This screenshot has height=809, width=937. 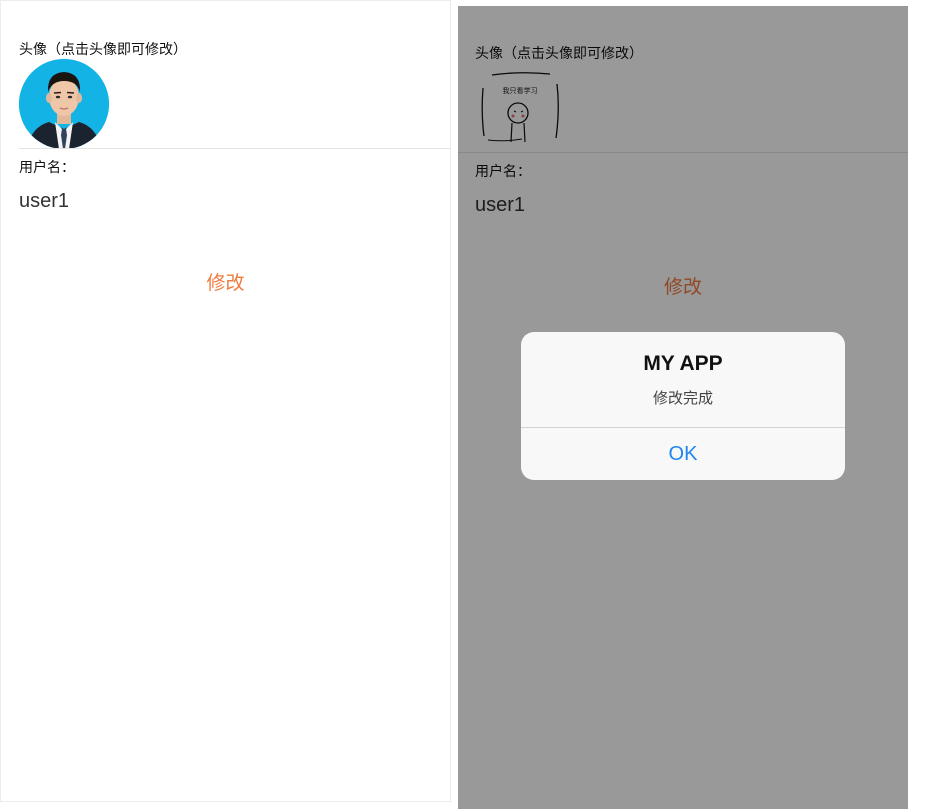 What do you see at coordinates (44, 201) in the screenshot?
I see `username-value: user1` at bounding box center [44, 201].